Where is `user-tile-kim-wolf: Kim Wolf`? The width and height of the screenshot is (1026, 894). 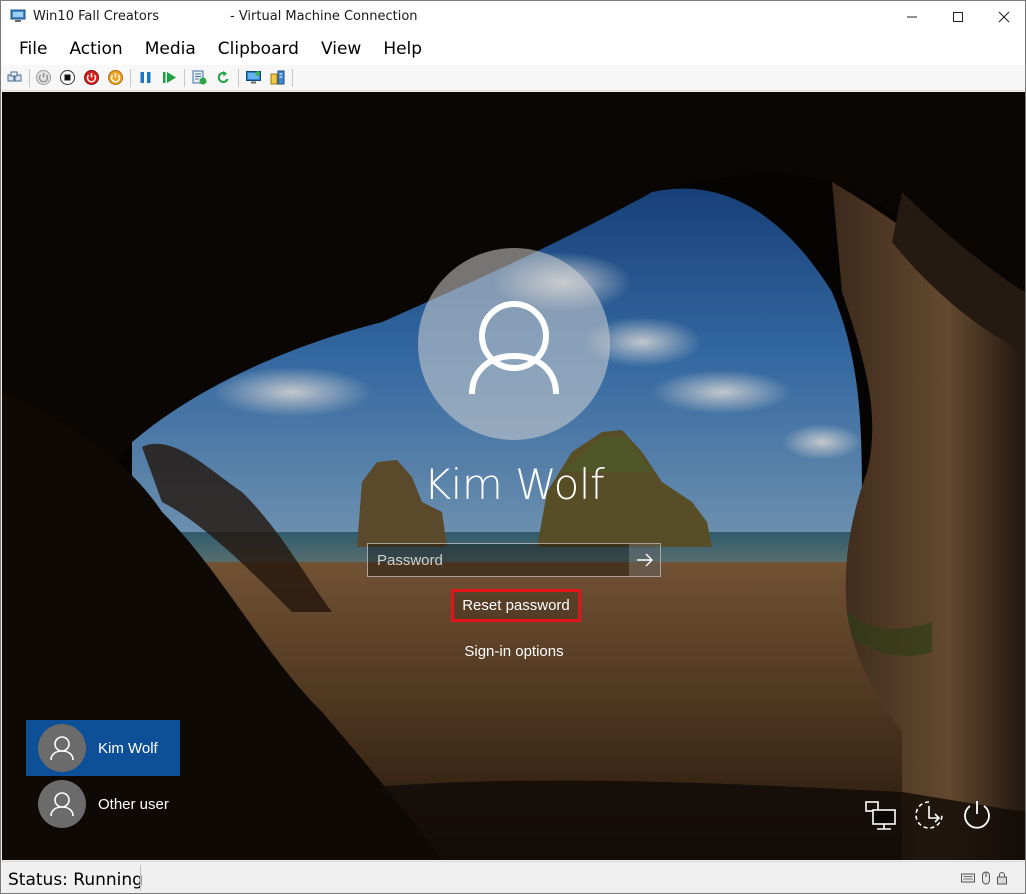 user-tile-kim-wolf: Kim Wolf is located at coordinates (103, 748).